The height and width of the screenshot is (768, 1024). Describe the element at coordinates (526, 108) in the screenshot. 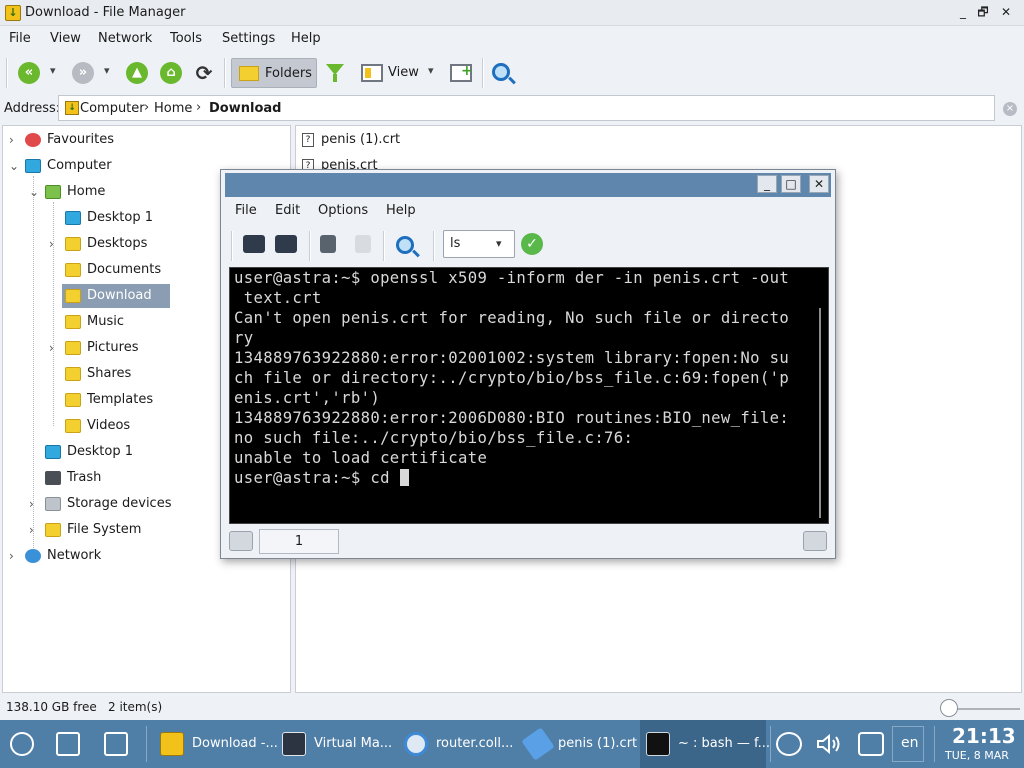

I see `address-input: ↓ Computer › Home › Download` at that location.